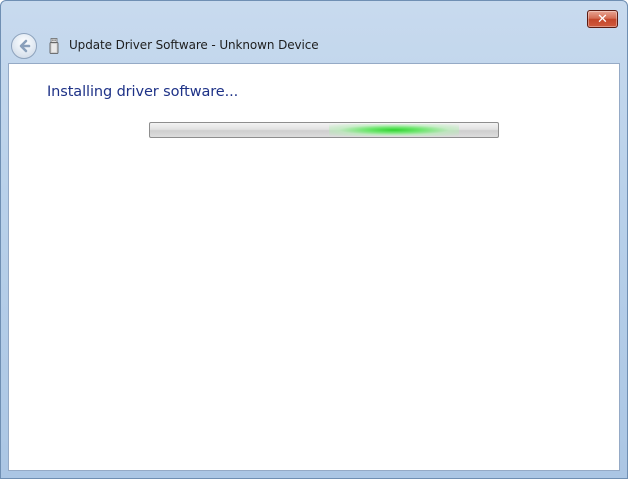  Describe the element at coordinates (324, 130) in the screenshot. I see `progress-bar` at that location.